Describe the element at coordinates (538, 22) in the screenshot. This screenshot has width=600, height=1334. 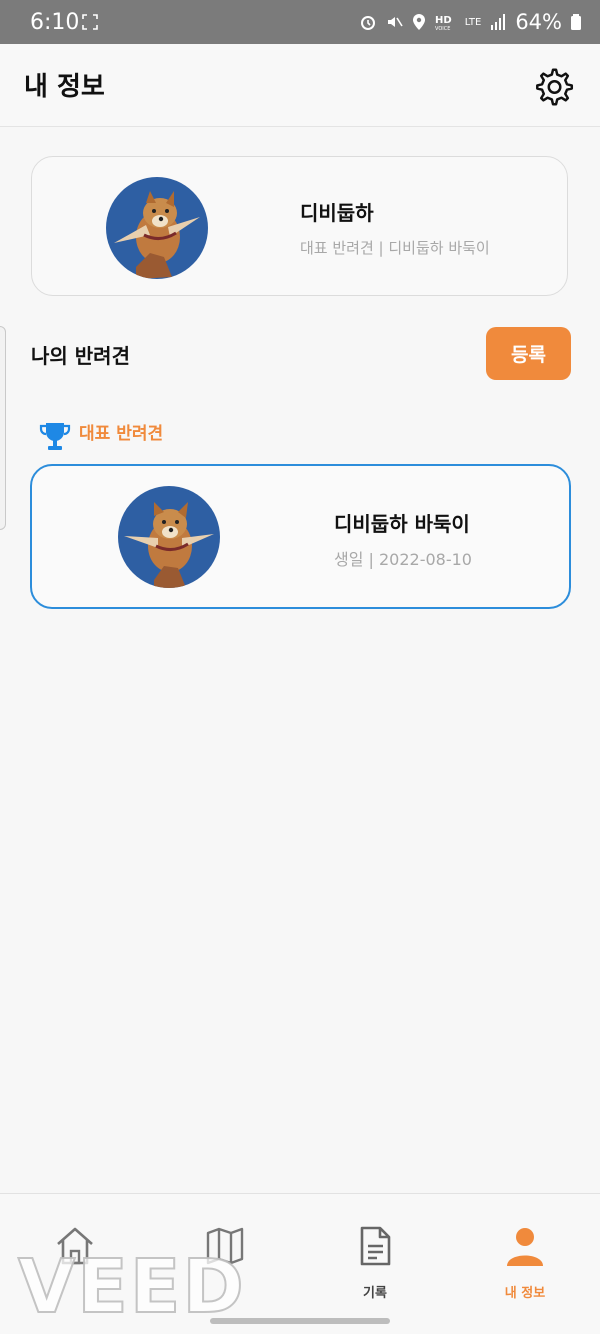
I see `battery-percent: 64%` at that location.